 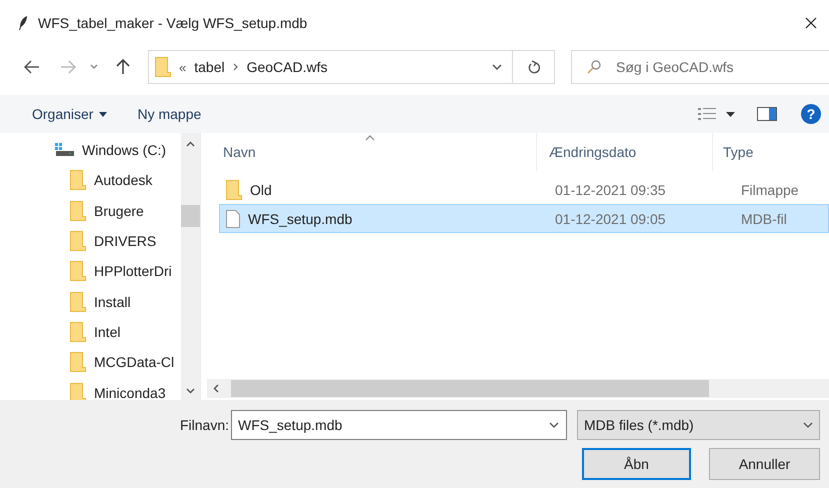 What do you see at coordinates (372, 152) in the screenshot?
I see `column-header: Navn` at bounding box center [372, 152].